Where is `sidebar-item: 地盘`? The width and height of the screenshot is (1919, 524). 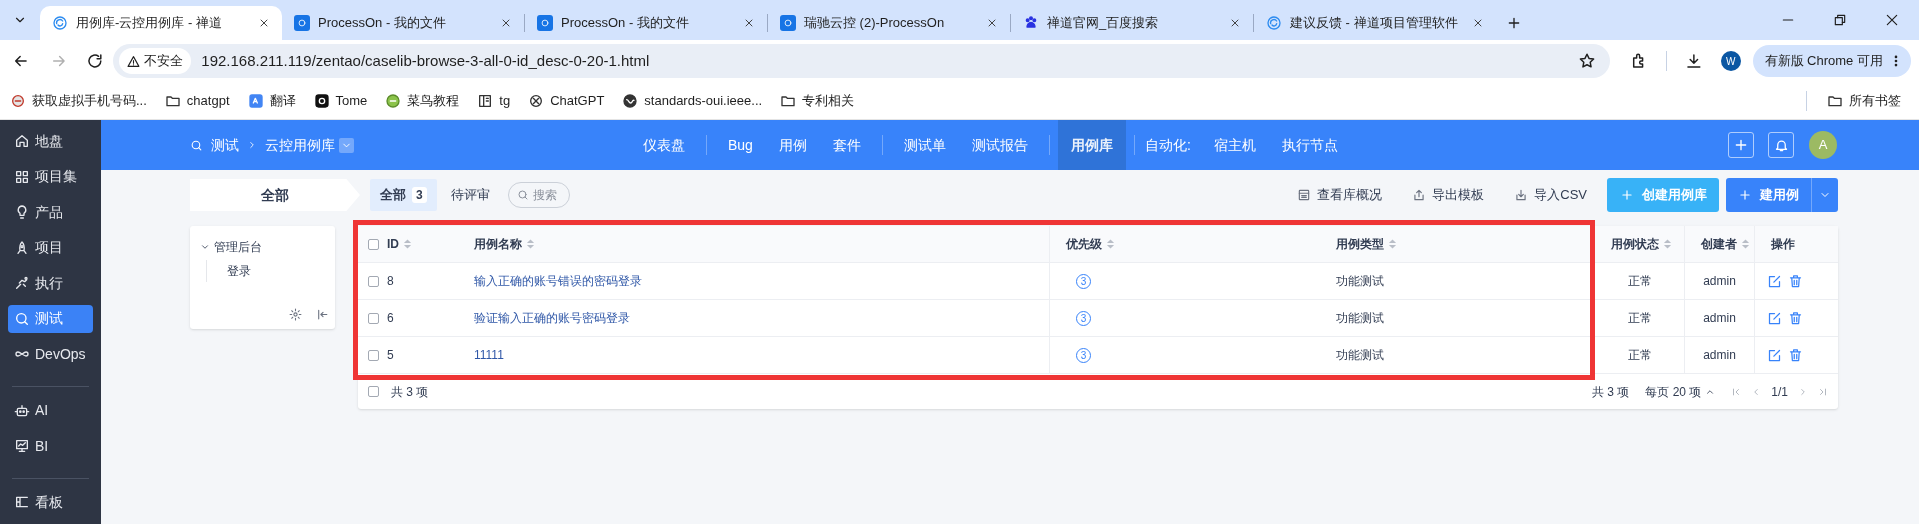 sidebar-item: 地盘 is located at coordinates (50, 141).